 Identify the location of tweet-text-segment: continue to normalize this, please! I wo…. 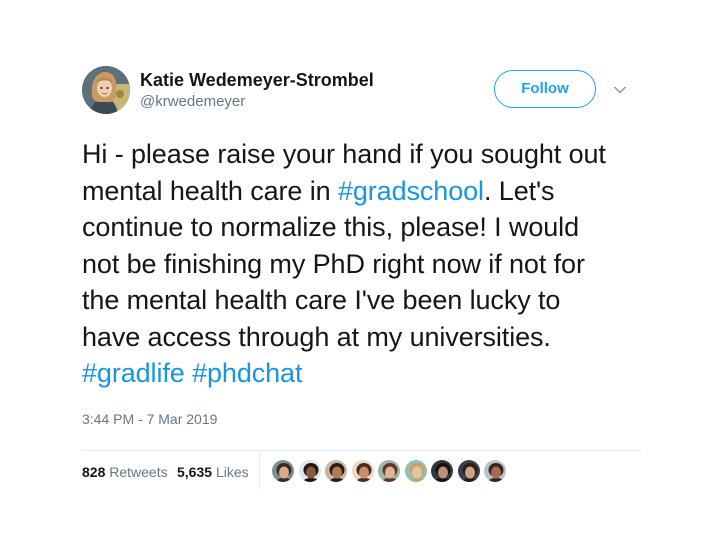
(330, 227).